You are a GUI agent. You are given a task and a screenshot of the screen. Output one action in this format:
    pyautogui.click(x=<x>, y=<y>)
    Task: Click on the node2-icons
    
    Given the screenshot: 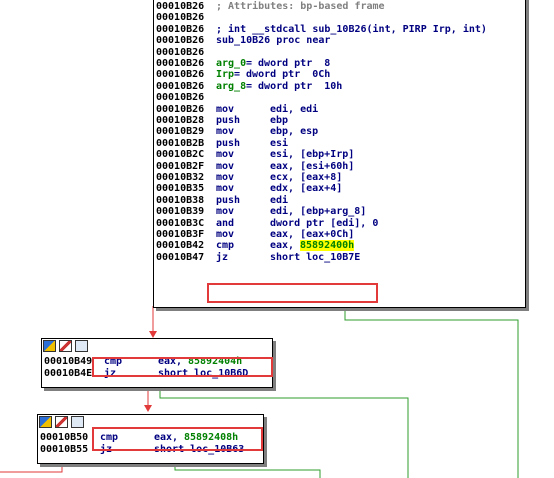 What is the action you would take?
    pyautogui.click(x=66, y=345)
    